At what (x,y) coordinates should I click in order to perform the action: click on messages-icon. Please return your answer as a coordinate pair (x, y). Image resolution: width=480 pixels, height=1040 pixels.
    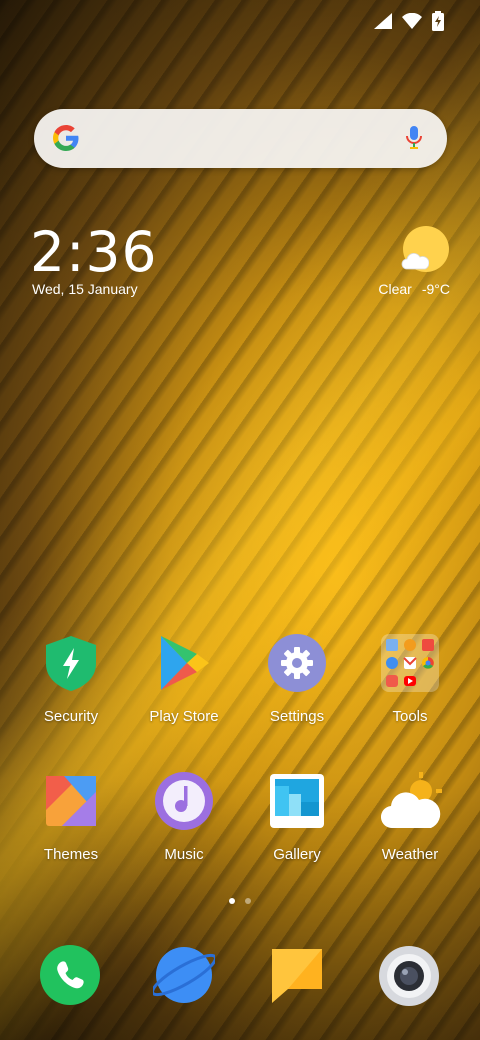
    Looking at the image, I should click on (297, 976).